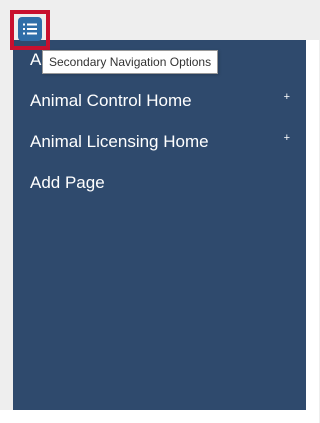  I want to click on list-icon, so click(30, 29).